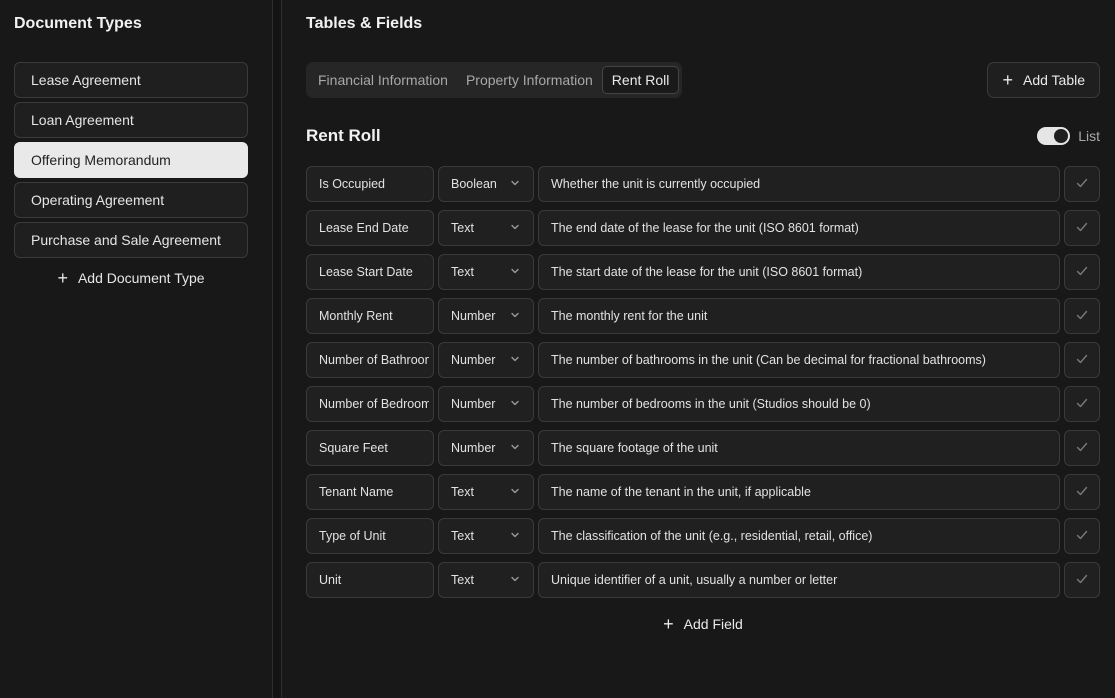 This screenshot has width=1115, height=698. Describe the element at coordinates (370, 184) in the screenshot. I see `field-name-input: Is Occupied` at that location.